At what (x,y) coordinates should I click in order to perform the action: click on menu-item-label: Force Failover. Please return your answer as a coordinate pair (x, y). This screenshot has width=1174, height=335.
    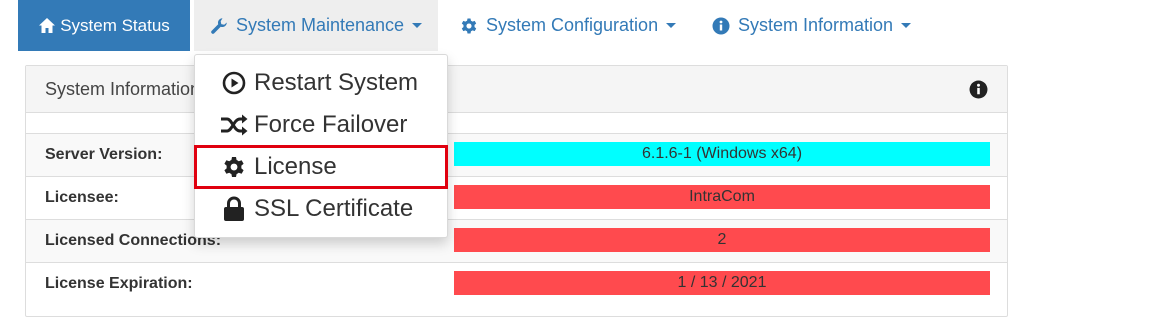
    Looking at the image, I should click on (331, 124).